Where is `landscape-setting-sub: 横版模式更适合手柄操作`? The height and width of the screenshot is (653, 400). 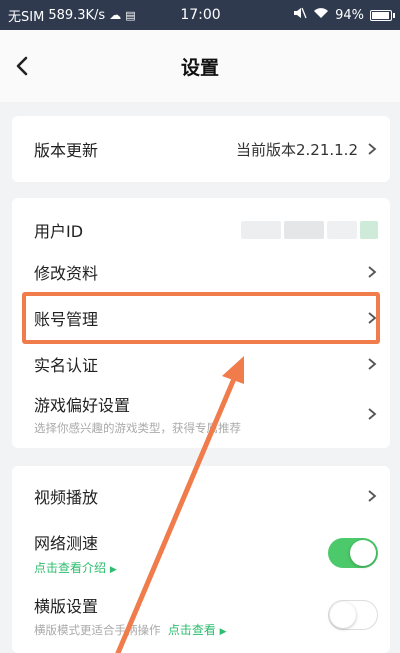
landscape-setting-sub: 横版模式更适合手柄操作 is located at coordinates (97, 629).